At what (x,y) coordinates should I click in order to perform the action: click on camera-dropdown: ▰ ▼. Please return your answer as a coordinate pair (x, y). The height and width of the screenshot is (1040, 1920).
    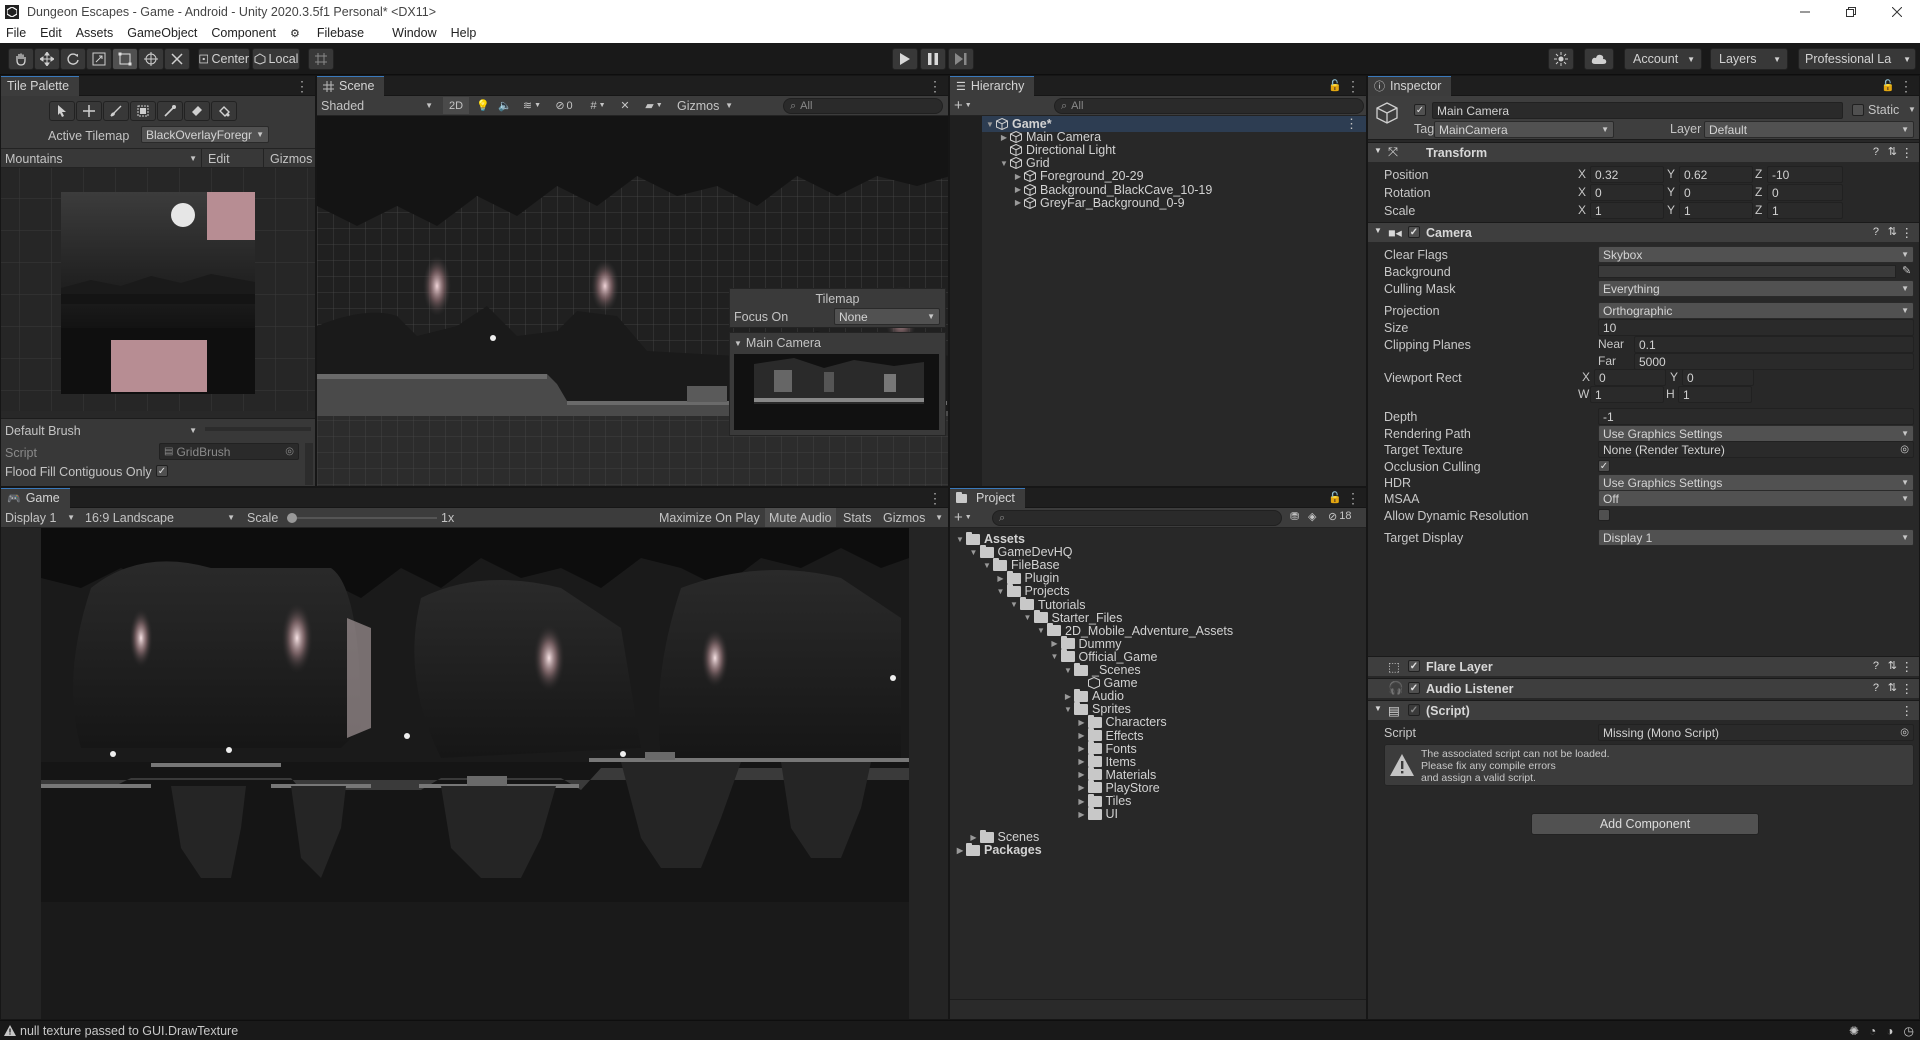
    Looking at the image, I should click on (654, 105).